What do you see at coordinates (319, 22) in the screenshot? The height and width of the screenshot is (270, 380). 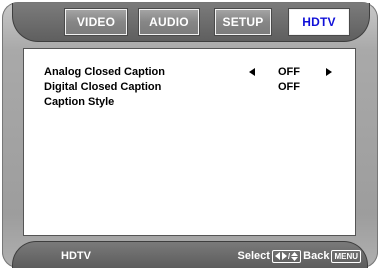 I see `tab-hdtv: HDTV` at bounding box center [319, 22].